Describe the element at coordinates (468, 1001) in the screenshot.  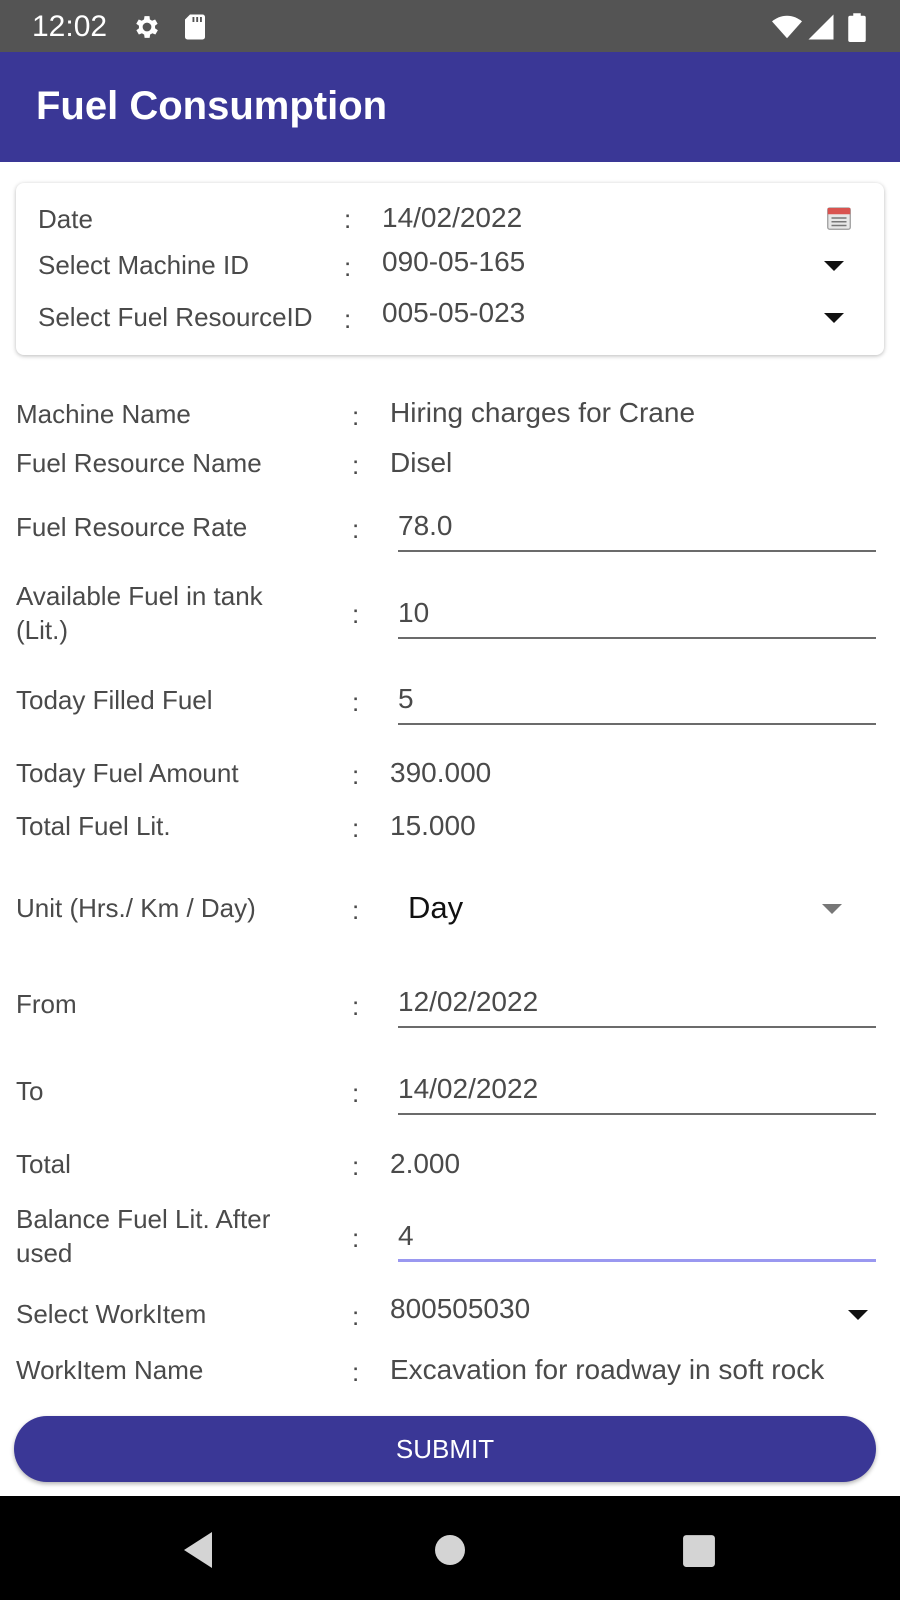
I see `from-date-value: 12/02/2022` at that location.